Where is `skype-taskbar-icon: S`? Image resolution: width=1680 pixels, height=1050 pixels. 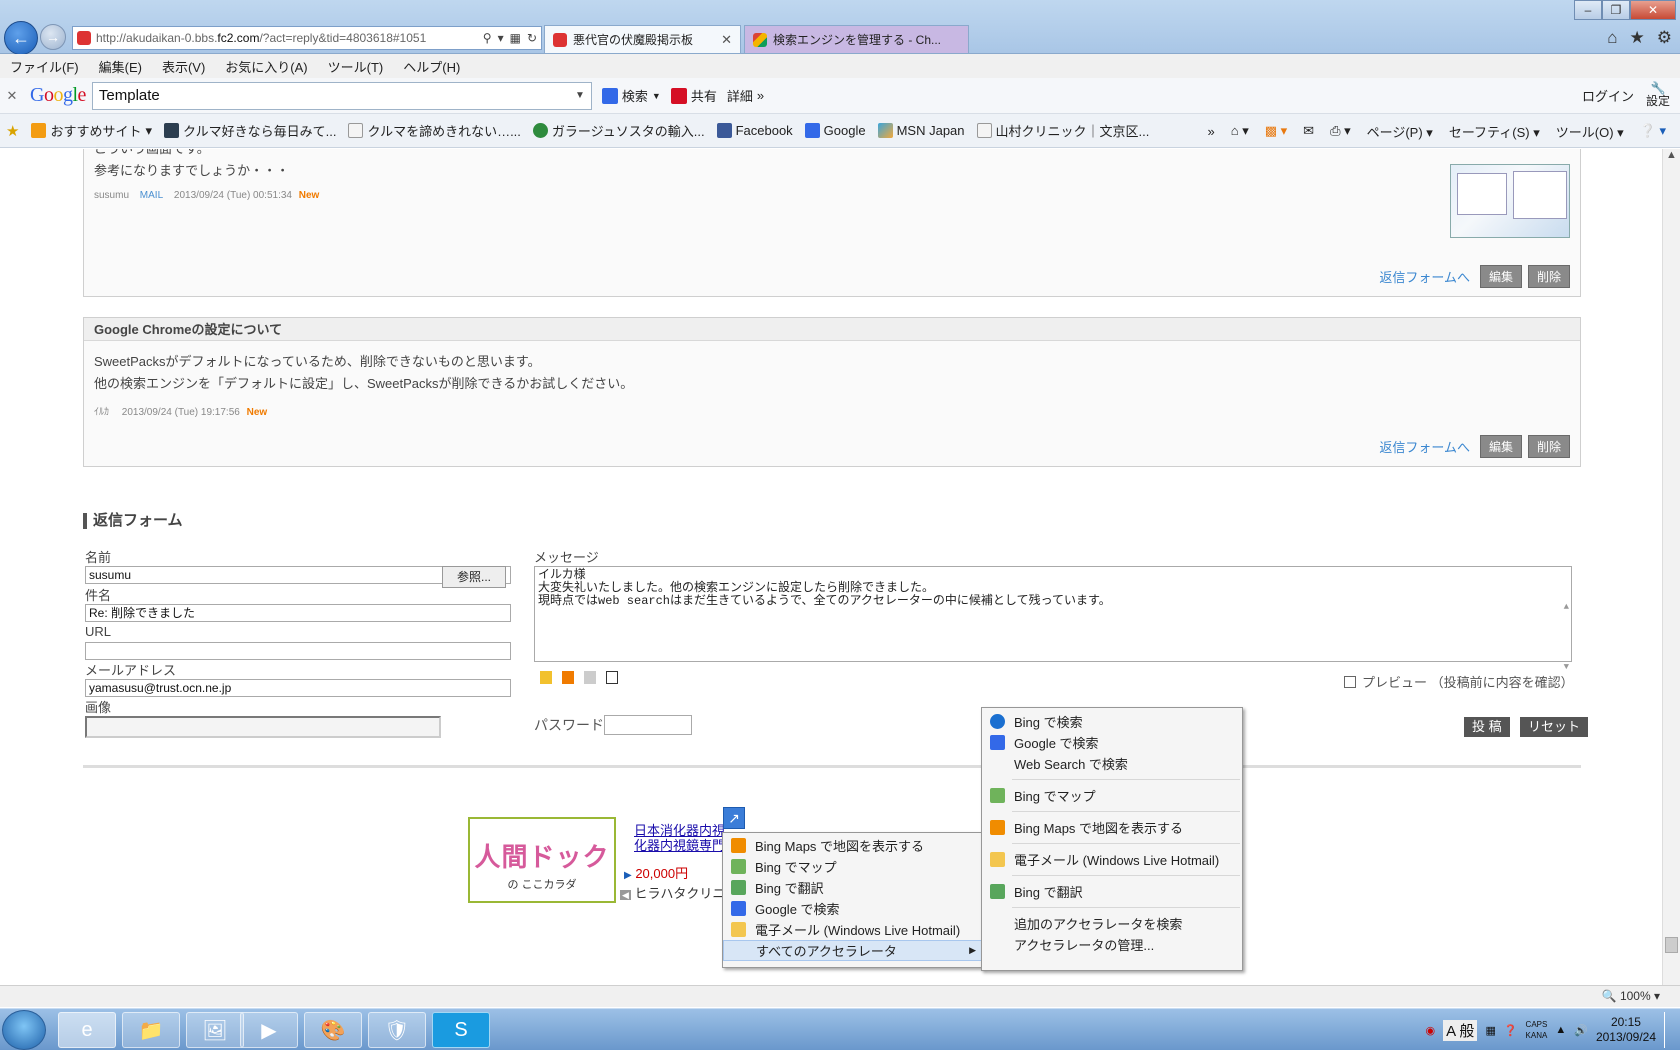 skype-taskbar-icon: S is located at coordinates (461, 1030).